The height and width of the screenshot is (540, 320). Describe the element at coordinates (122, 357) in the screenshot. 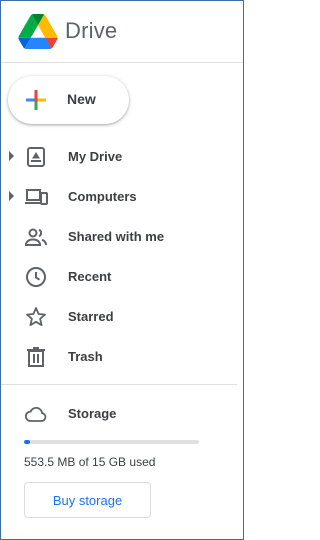

I see `sidebar-item-trash: Trash` at that location.